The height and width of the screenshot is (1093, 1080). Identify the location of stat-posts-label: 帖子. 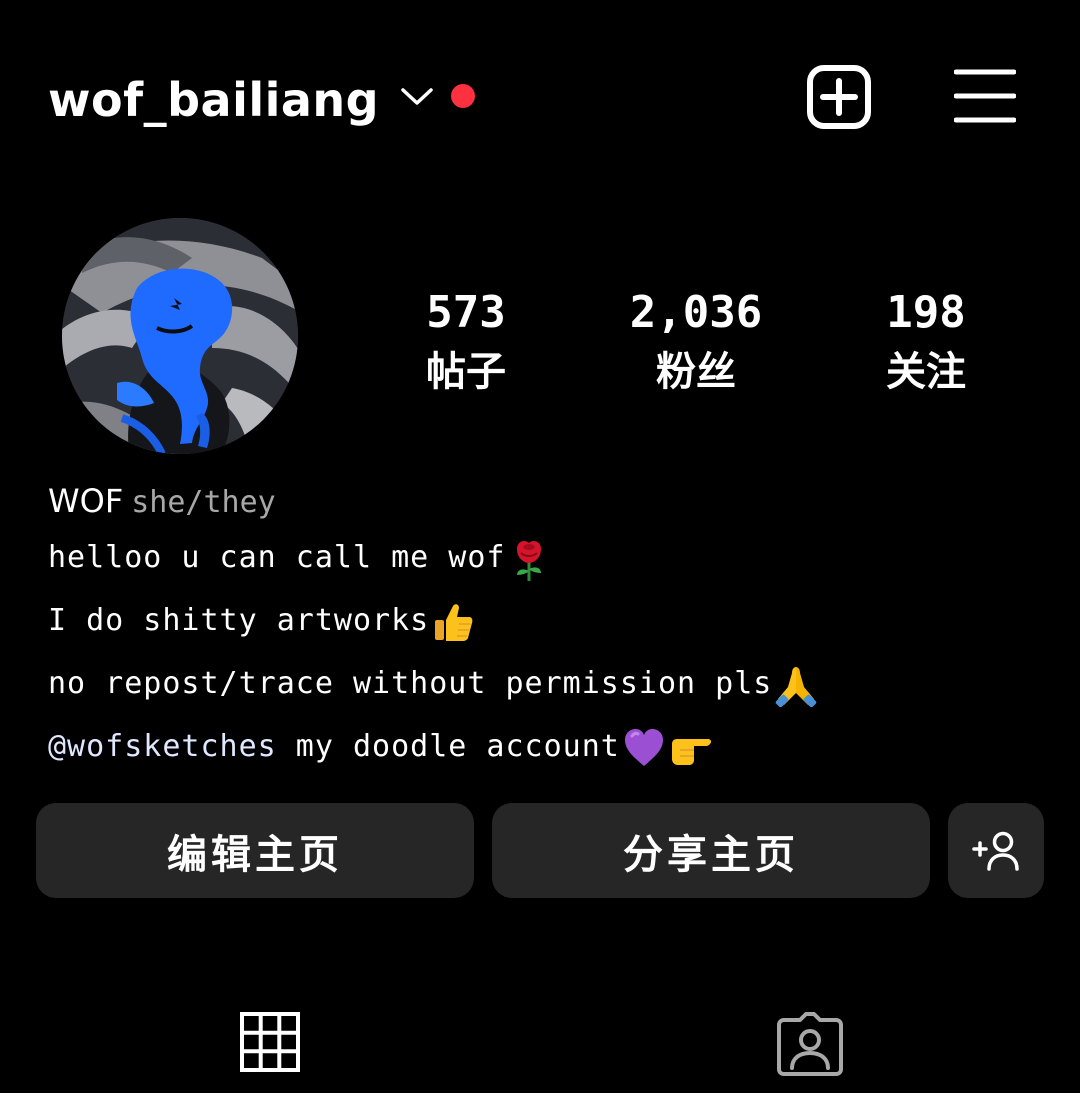
(466, 372).